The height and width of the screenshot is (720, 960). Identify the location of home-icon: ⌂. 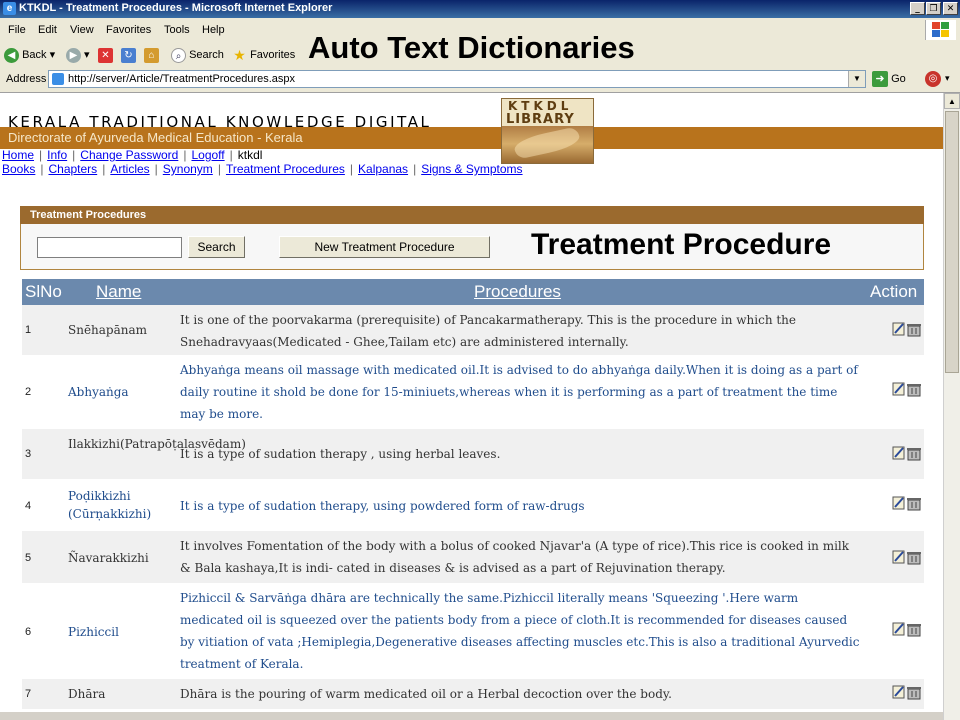
(151, 55).